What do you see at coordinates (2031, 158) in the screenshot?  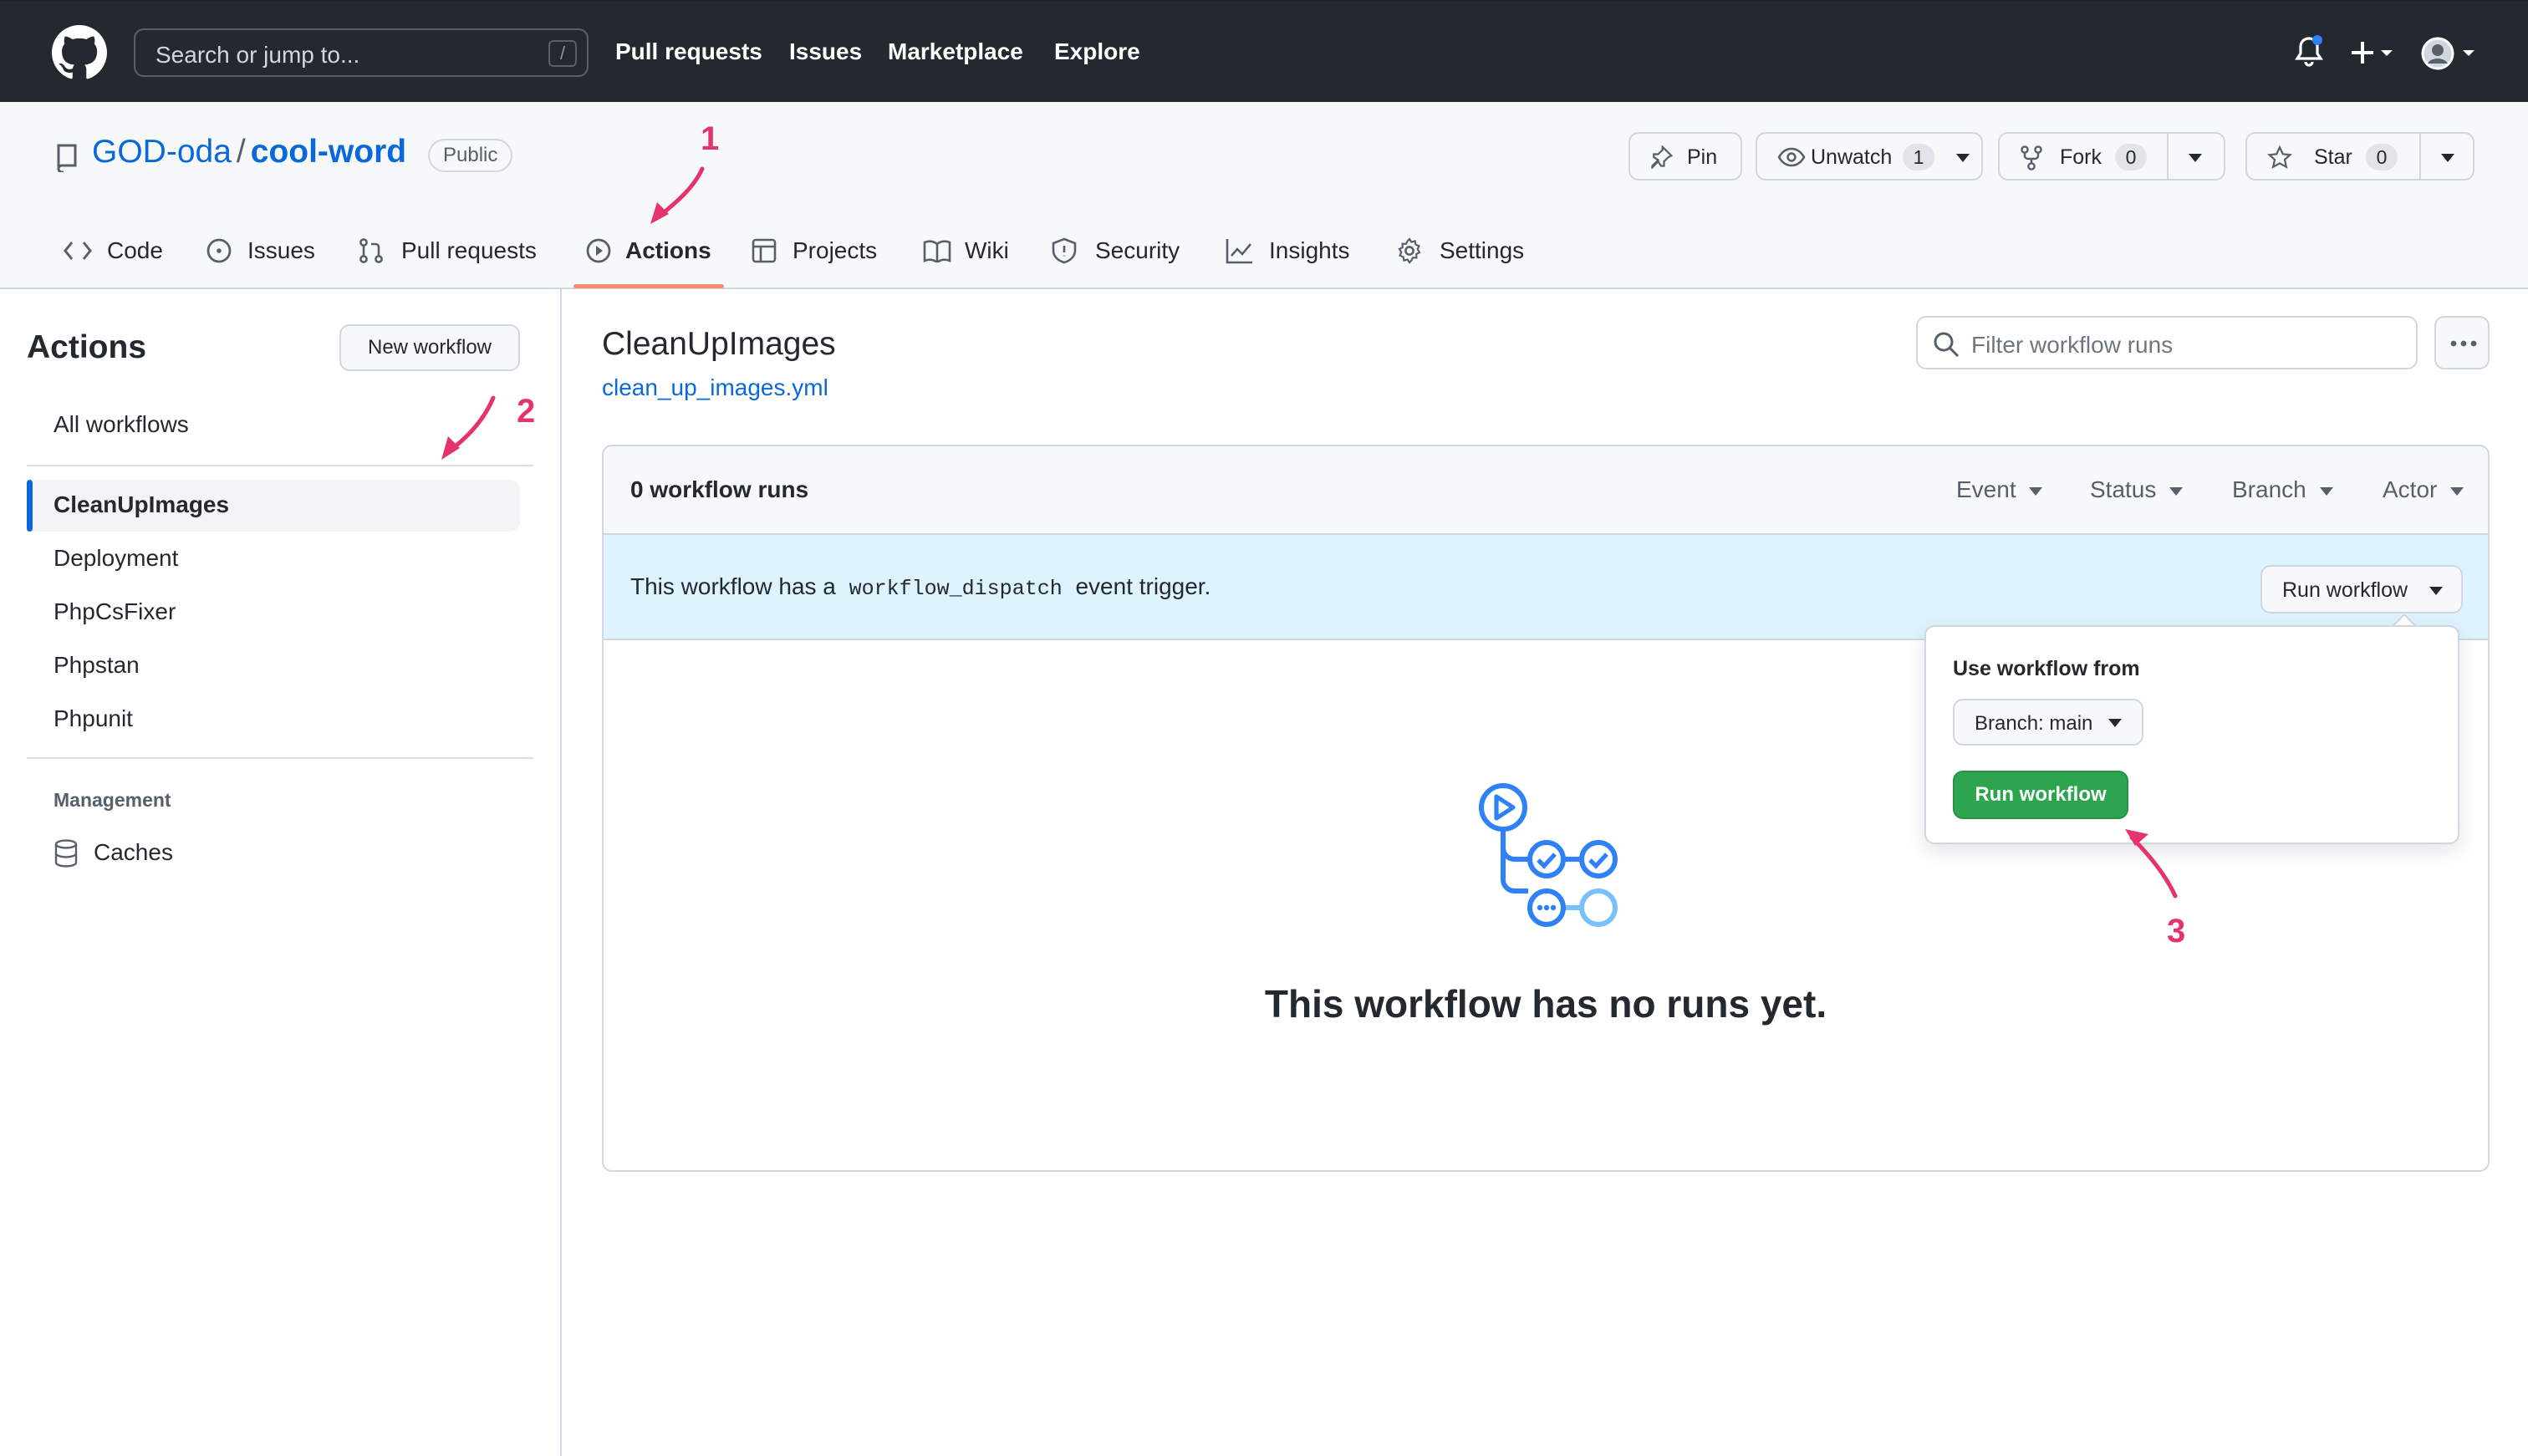 I see `fork-icon` at bounding box center [2031, 158].